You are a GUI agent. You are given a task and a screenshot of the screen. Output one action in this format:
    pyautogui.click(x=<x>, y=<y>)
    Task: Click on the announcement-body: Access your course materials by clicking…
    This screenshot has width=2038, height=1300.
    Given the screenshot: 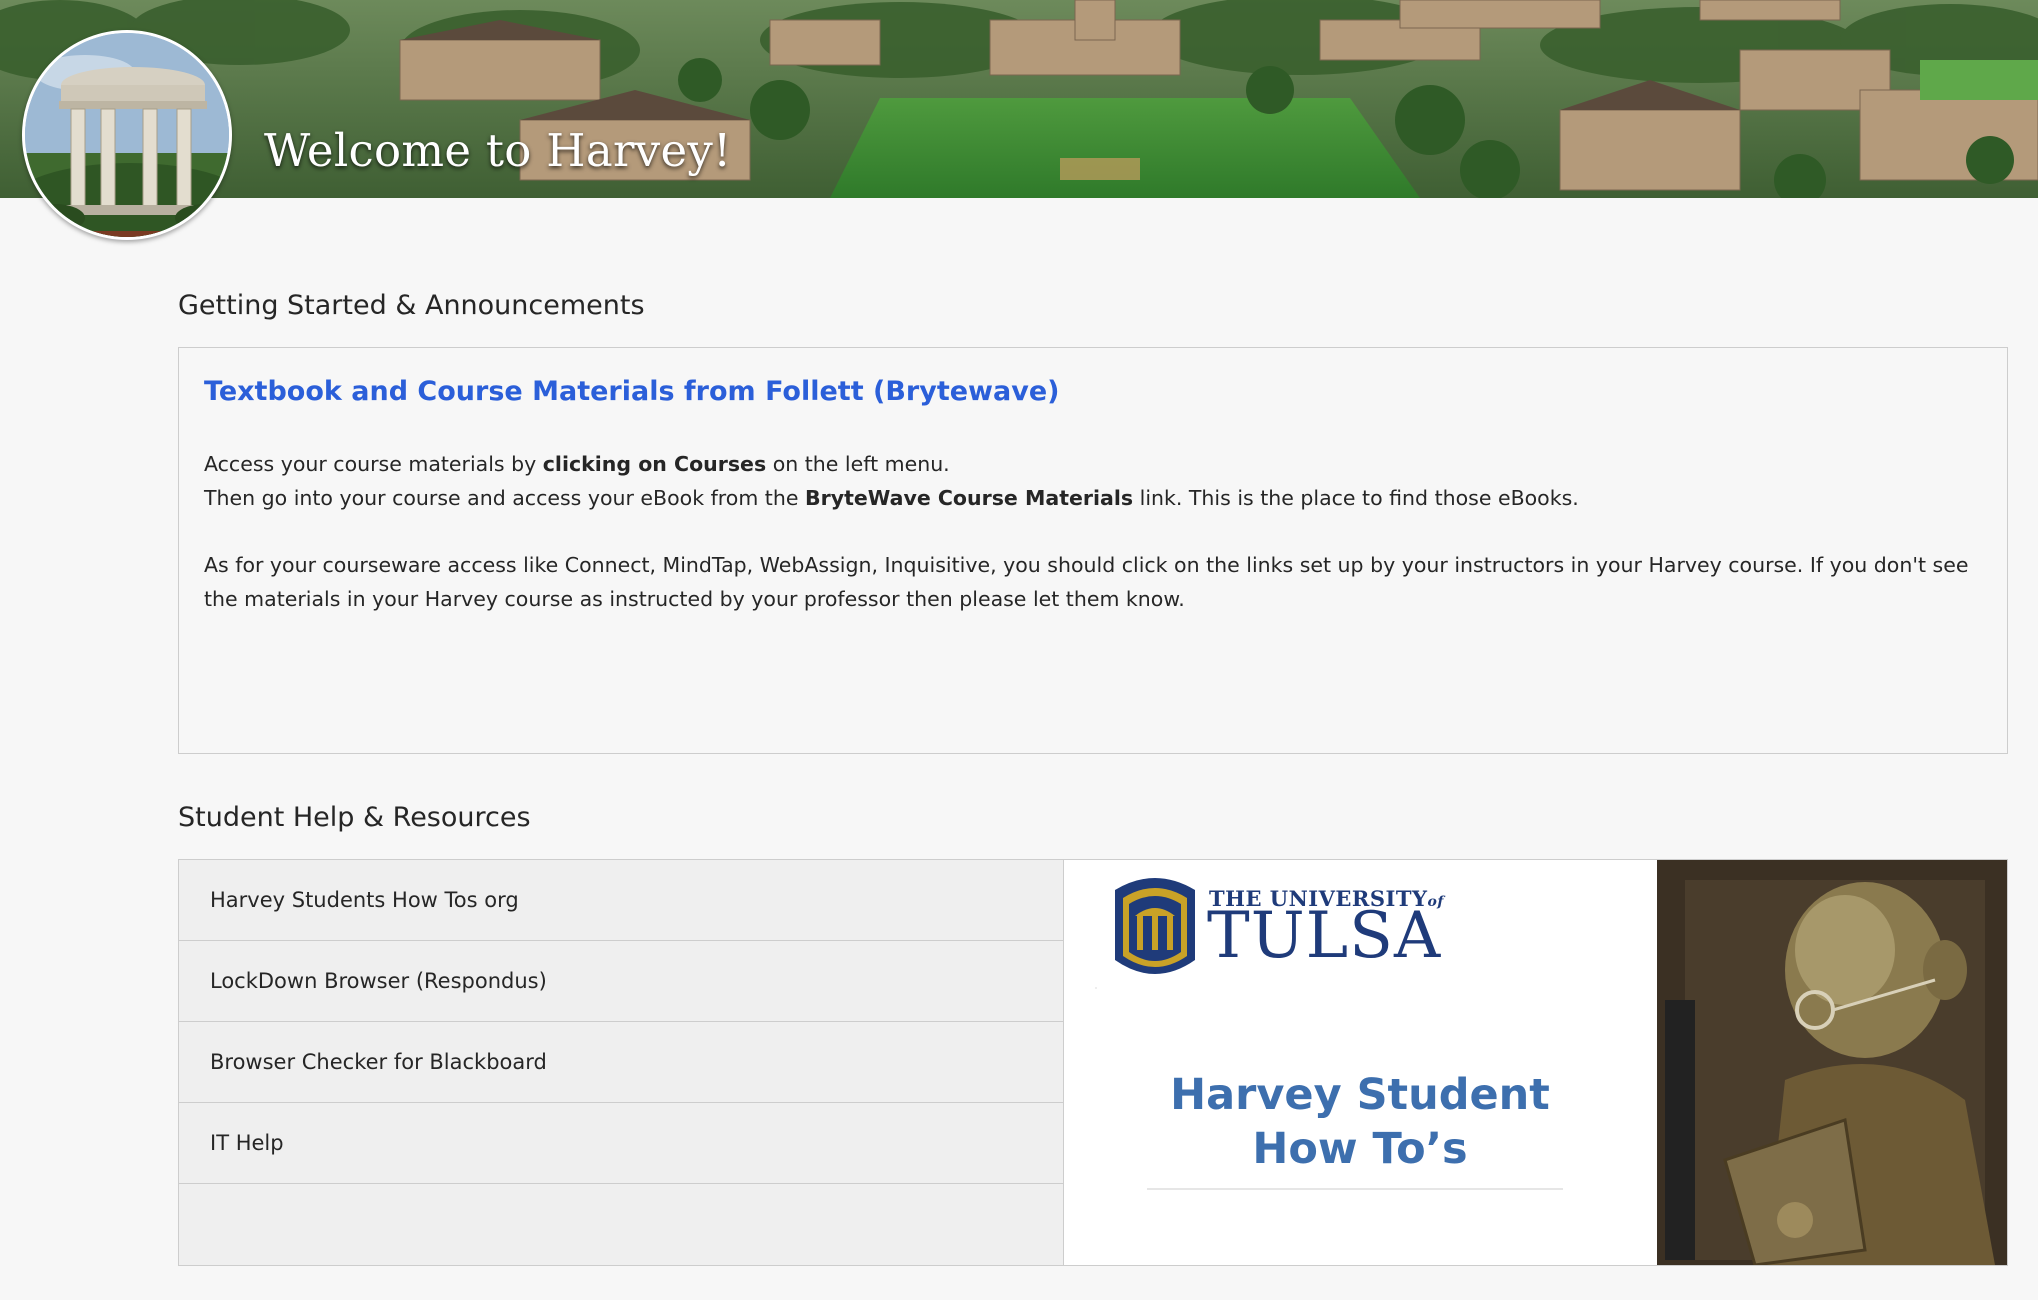 What is the action you would take?
    pyautogui.click(x=1093, y=531)
    